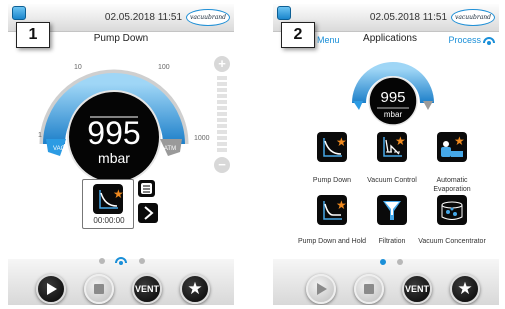 Image resolution: width=505 pixels, height=309 pixels. I want to click on list-button, so click(146, 188).